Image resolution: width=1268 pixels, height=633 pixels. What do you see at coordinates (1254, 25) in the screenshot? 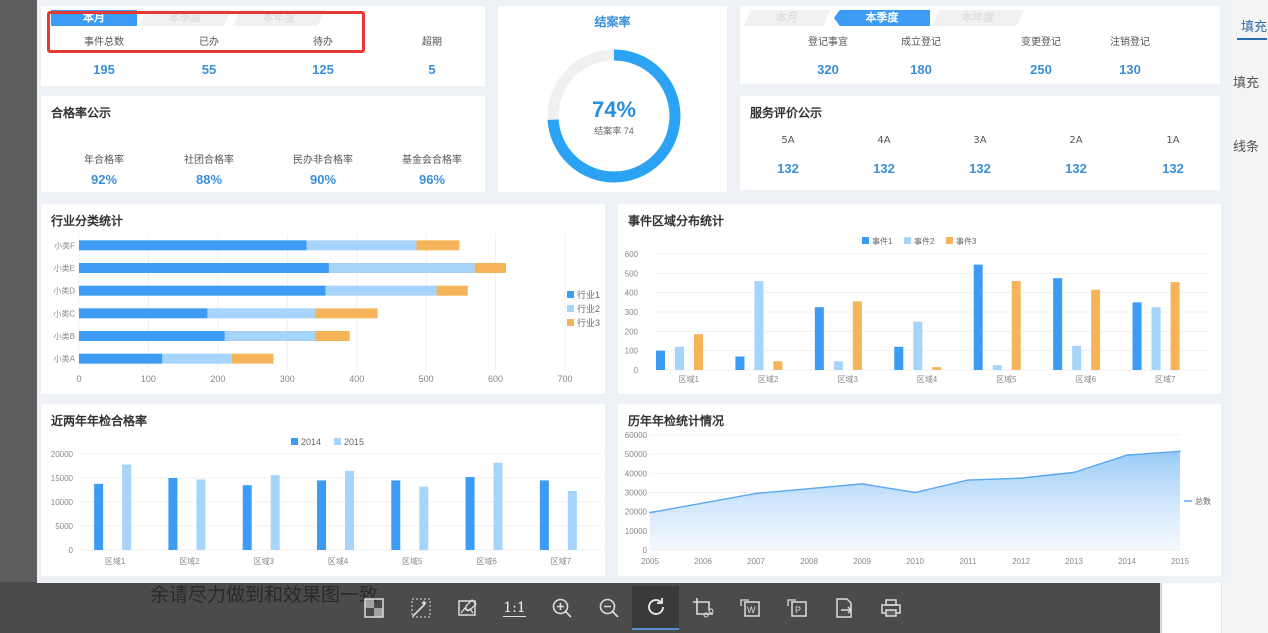
I see `fill-tab: 填充` at bounding box center [1254, 25].